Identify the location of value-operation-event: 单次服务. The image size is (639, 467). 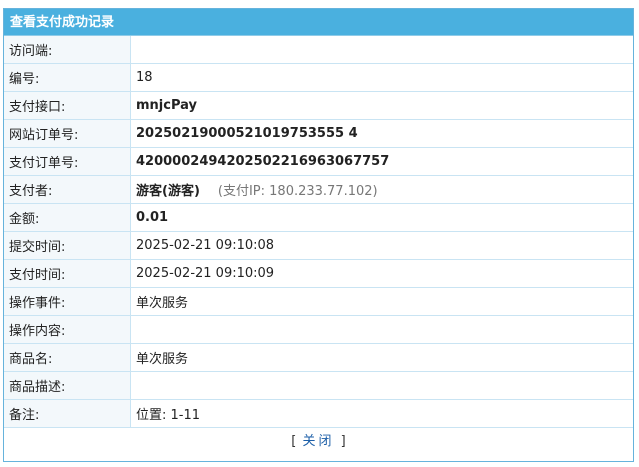
(381, 301).